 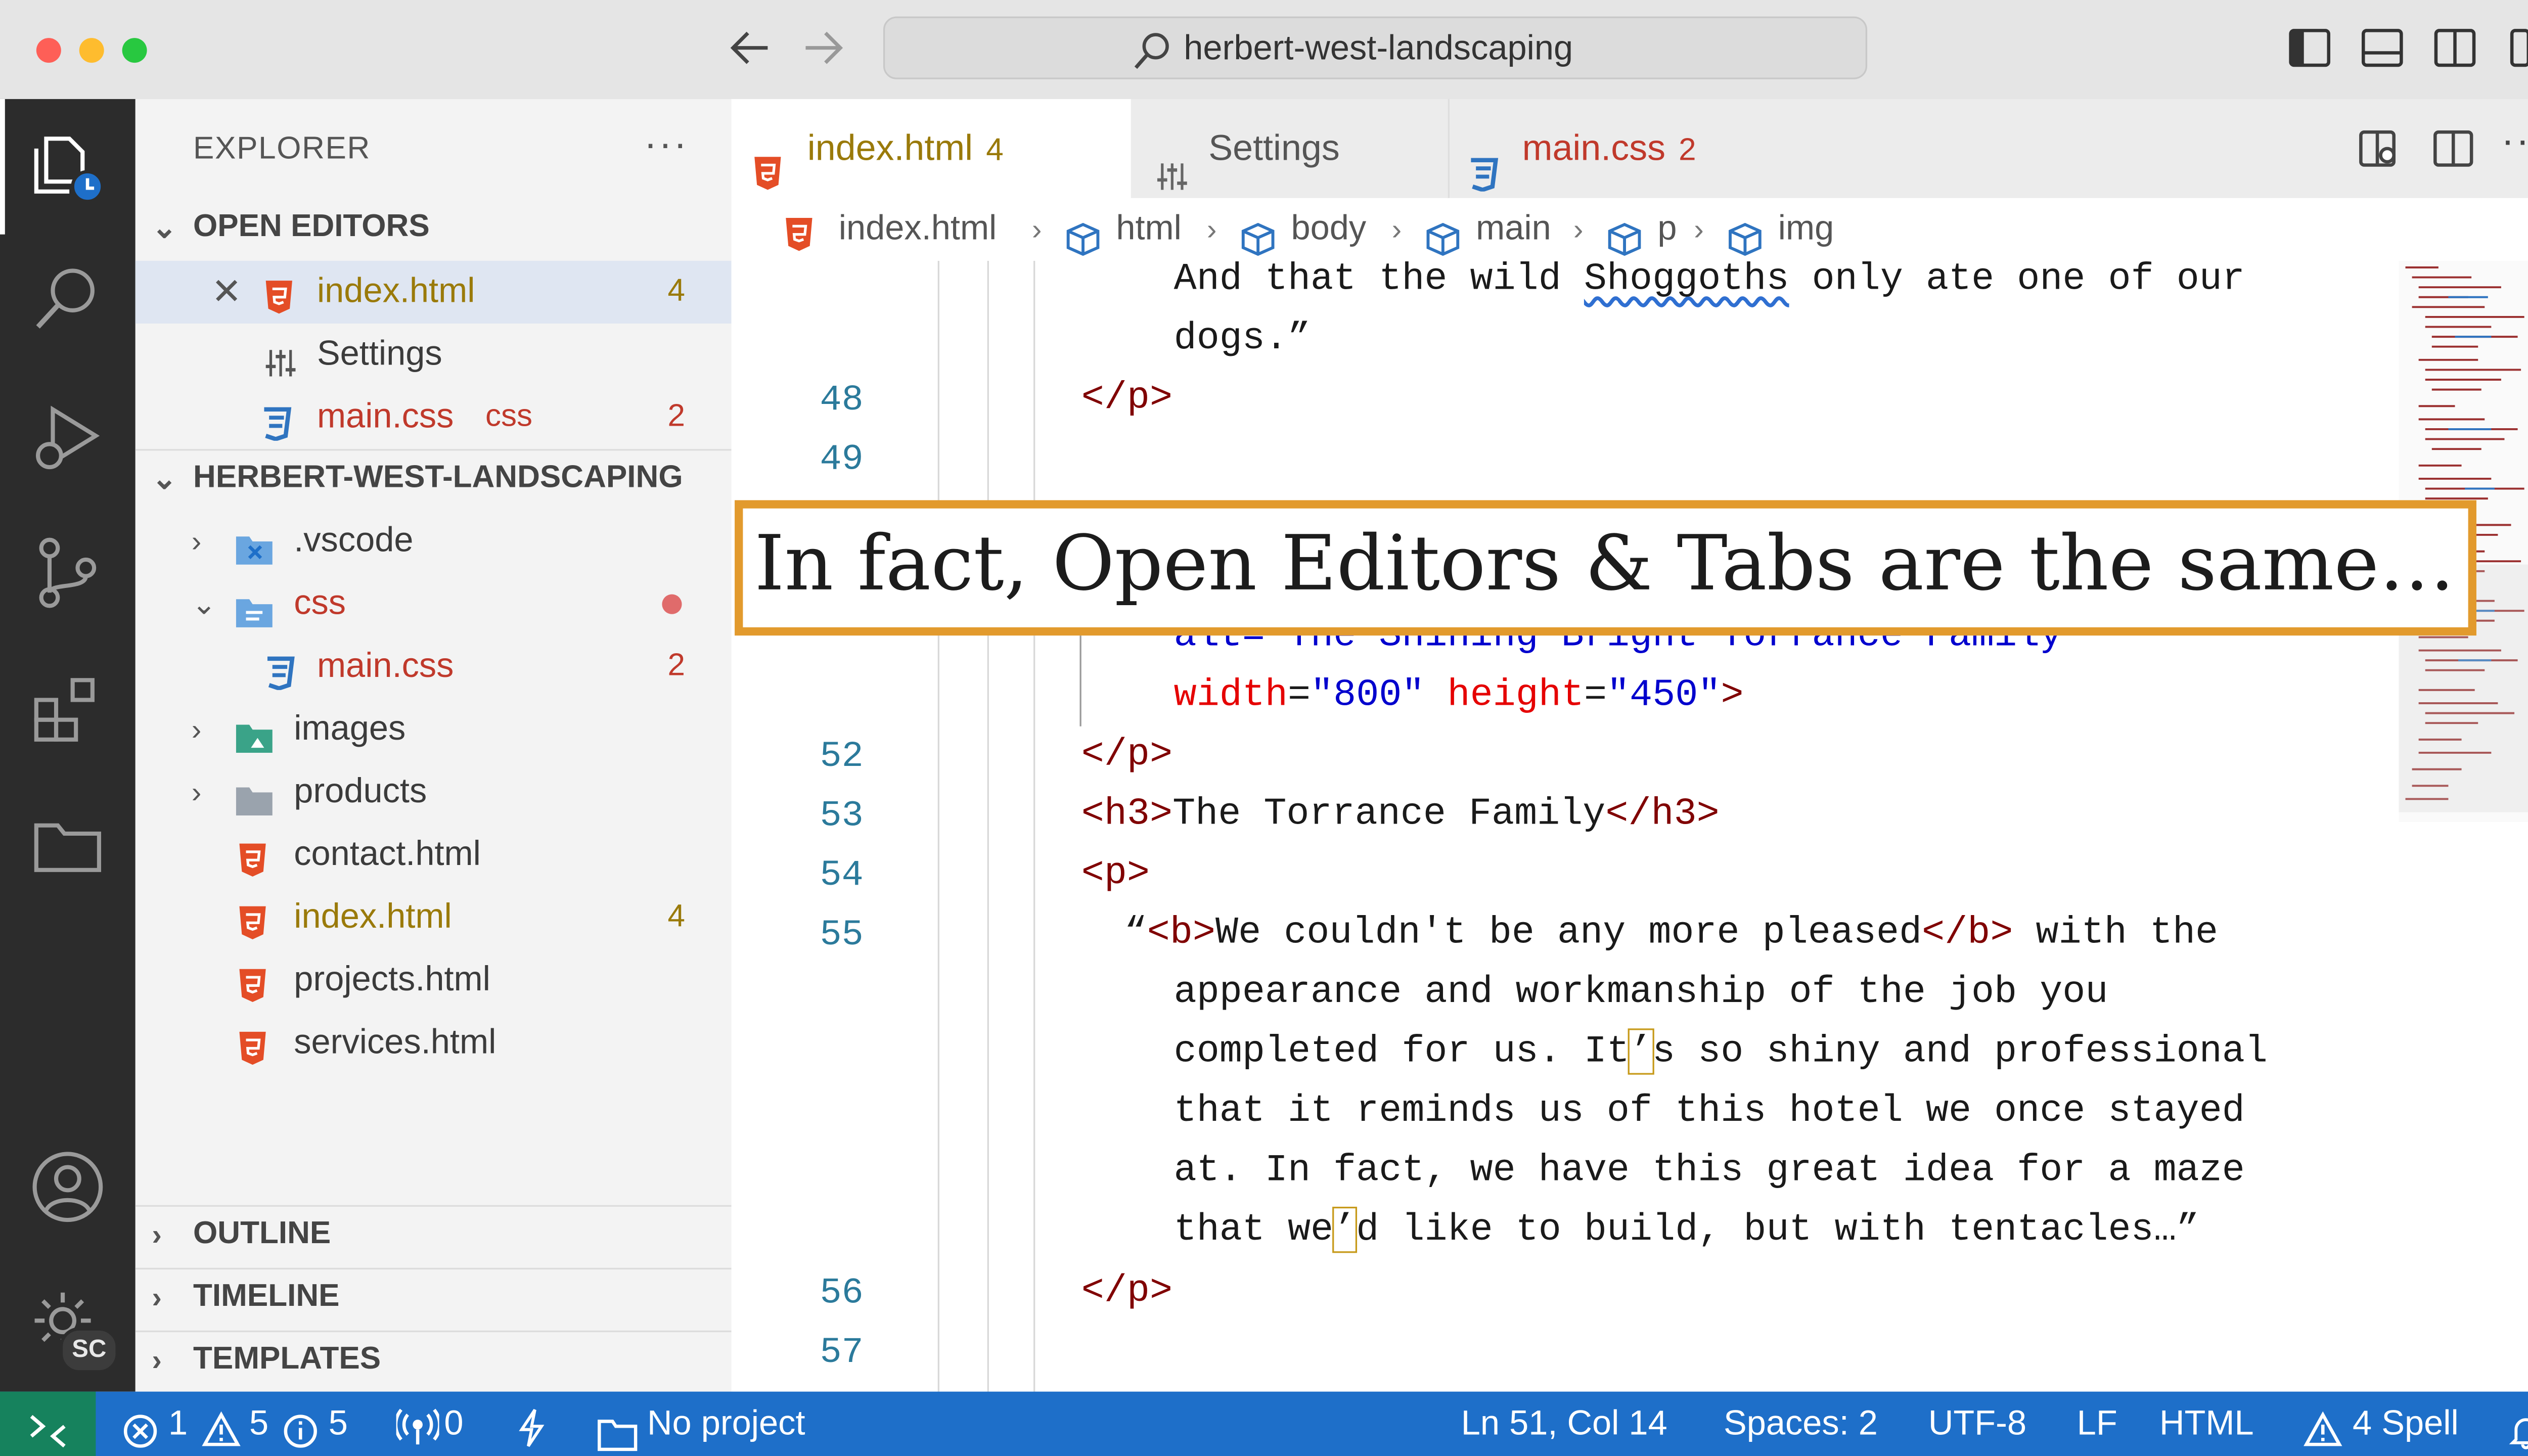 What do you see at coordinates (434, 417) in the screenshot?
I see `open-editor-item-main-css: main.css css 2` at bounding box center [434, 417].